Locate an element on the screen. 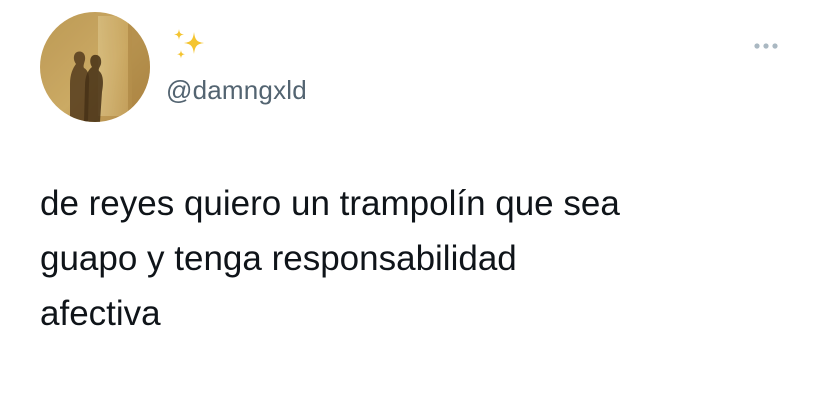  author-handle: @damngxld is located at coordinates (236, 90).